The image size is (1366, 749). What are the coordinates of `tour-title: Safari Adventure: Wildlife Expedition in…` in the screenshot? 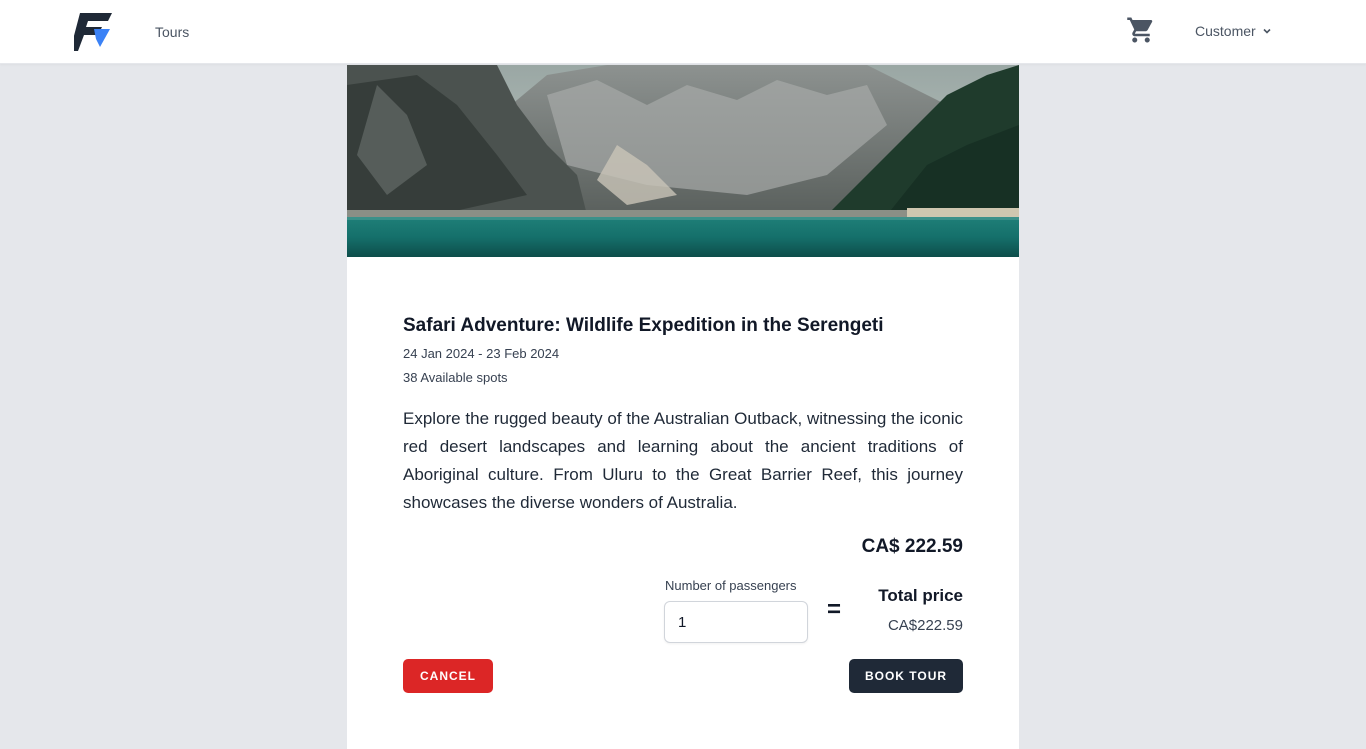 It's located at (643, 325).